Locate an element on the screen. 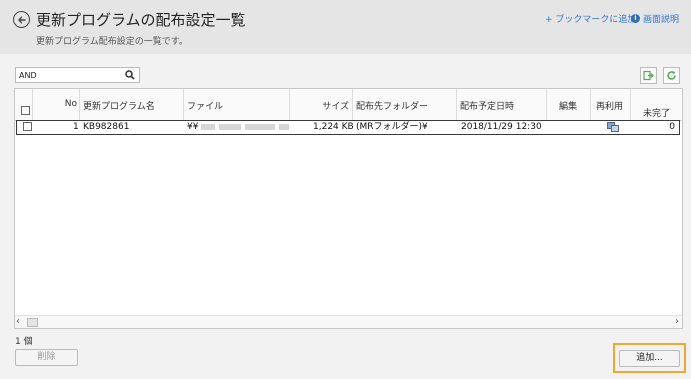 This screenshot has width=691, height=379. refresh-button is located at coordinates (671, 75).